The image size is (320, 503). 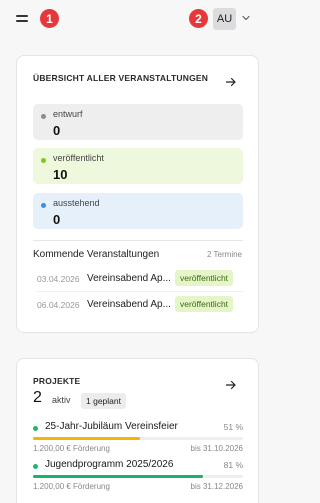 I want to click on stat-label: veröffentlicht, so click(x=78, y=158).